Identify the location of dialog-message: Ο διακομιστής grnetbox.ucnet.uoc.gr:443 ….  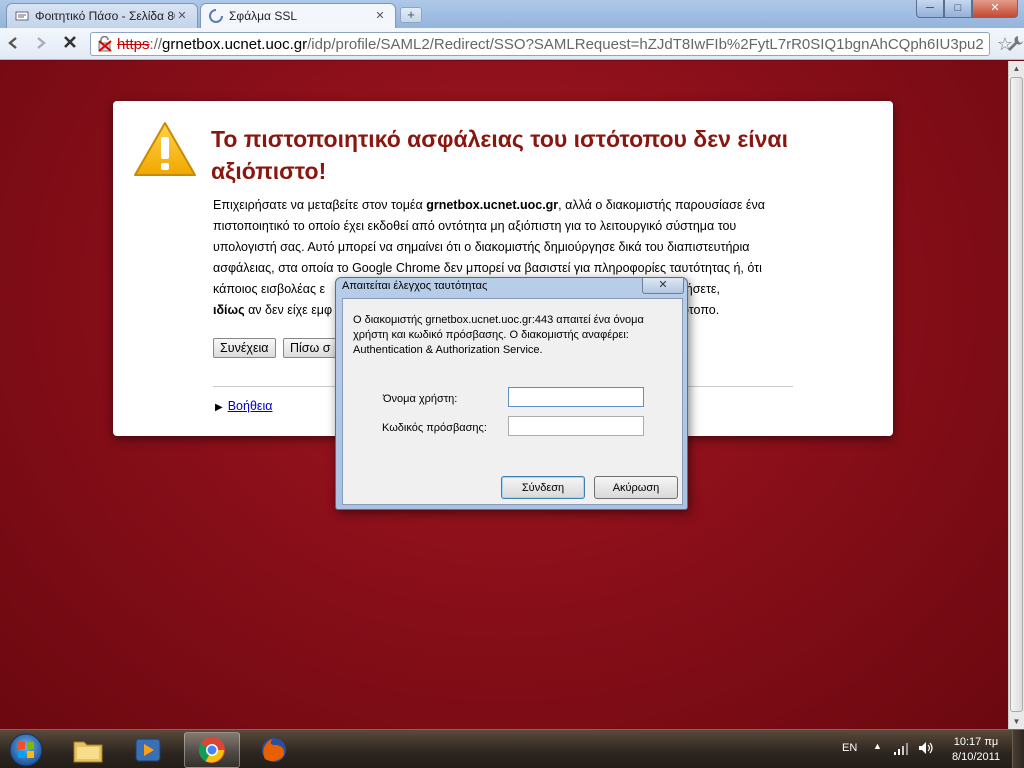
(498, 335).